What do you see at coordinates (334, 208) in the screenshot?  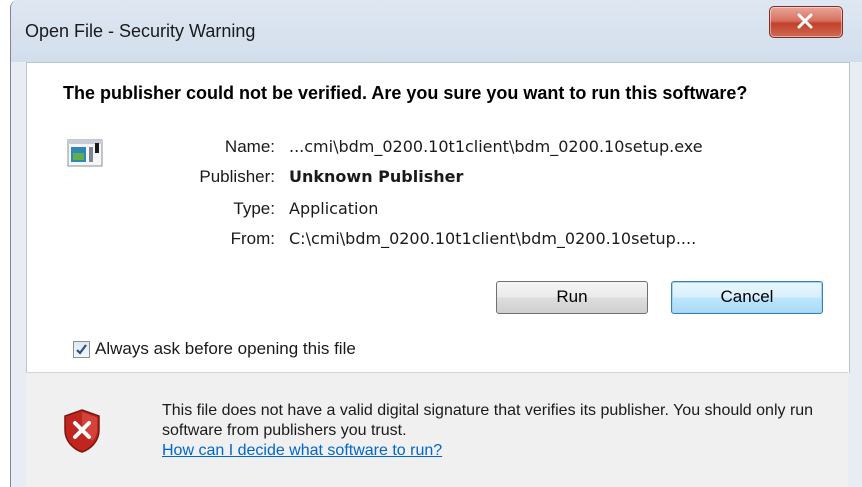 I see `type-value: Application` at bounding box center [334, 208].